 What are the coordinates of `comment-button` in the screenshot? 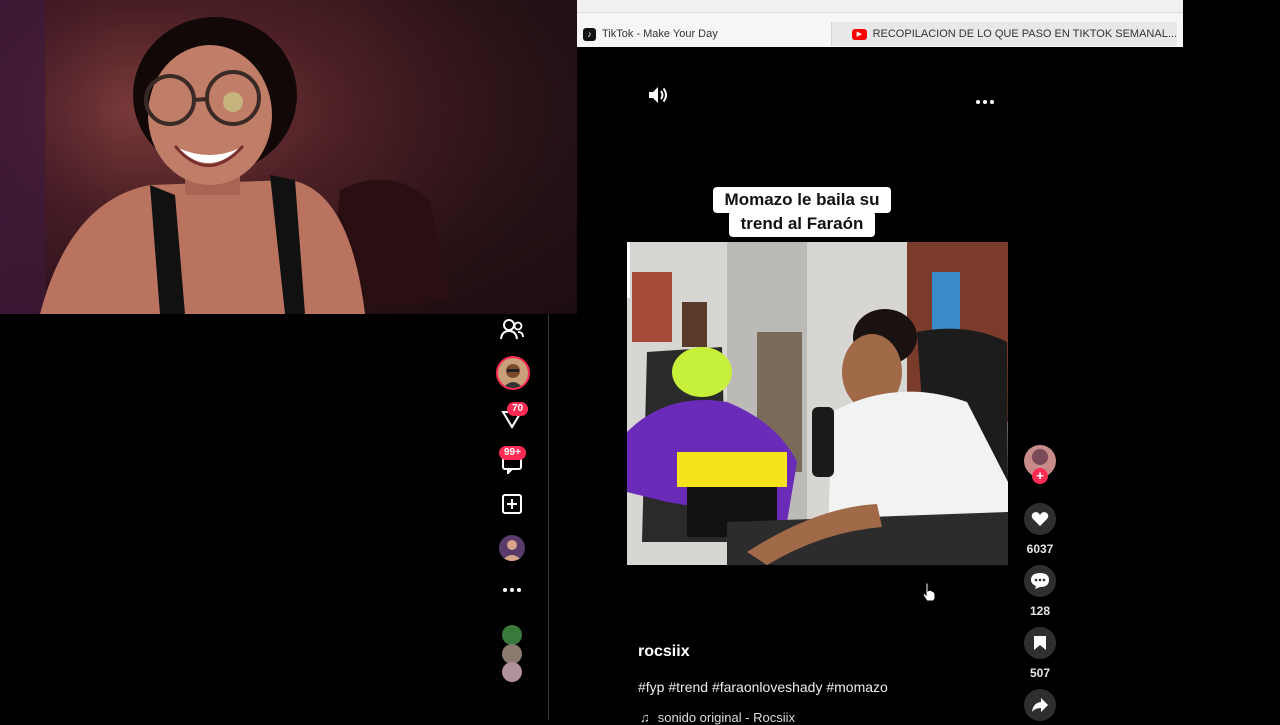 It's located at (1040, 581).